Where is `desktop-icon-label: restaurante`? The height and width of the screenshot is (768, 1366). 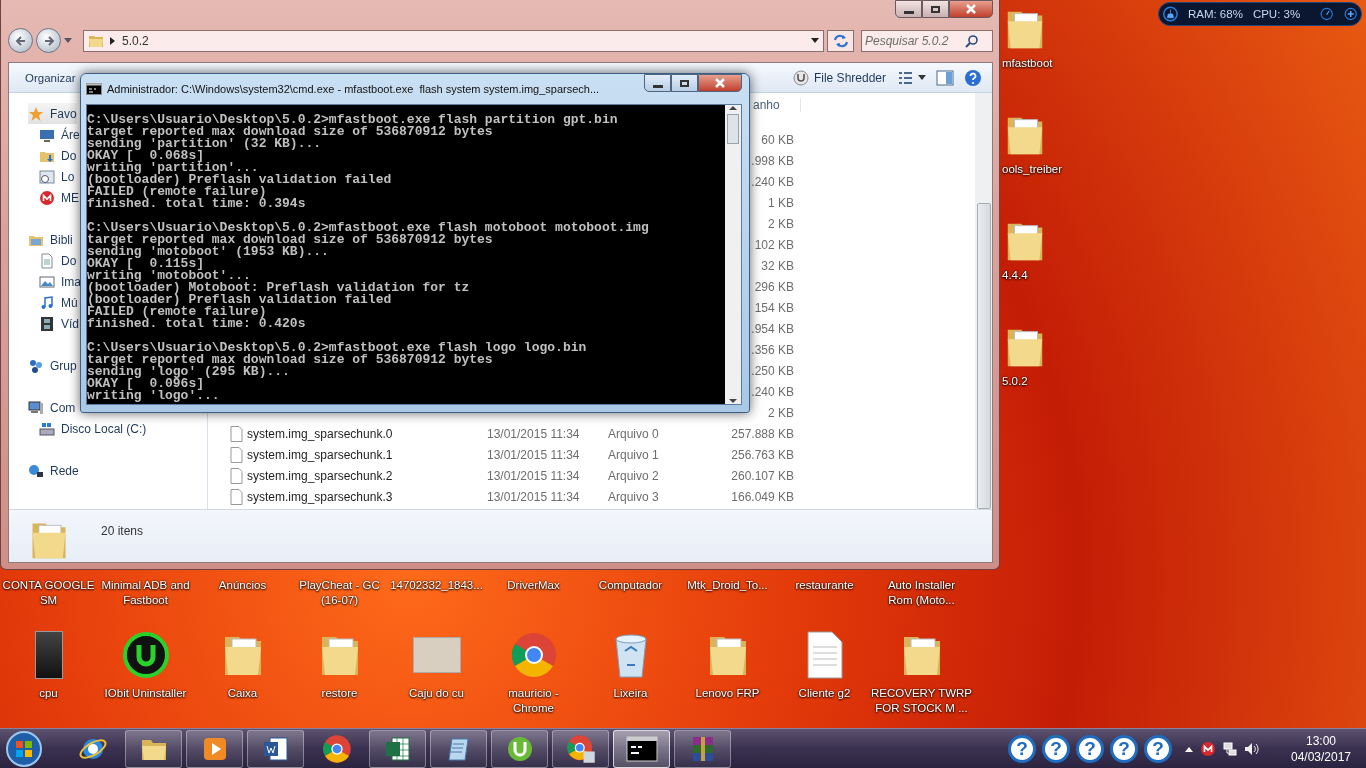 desktop-icon-label: restaurante is located at coordinates (824, 585).